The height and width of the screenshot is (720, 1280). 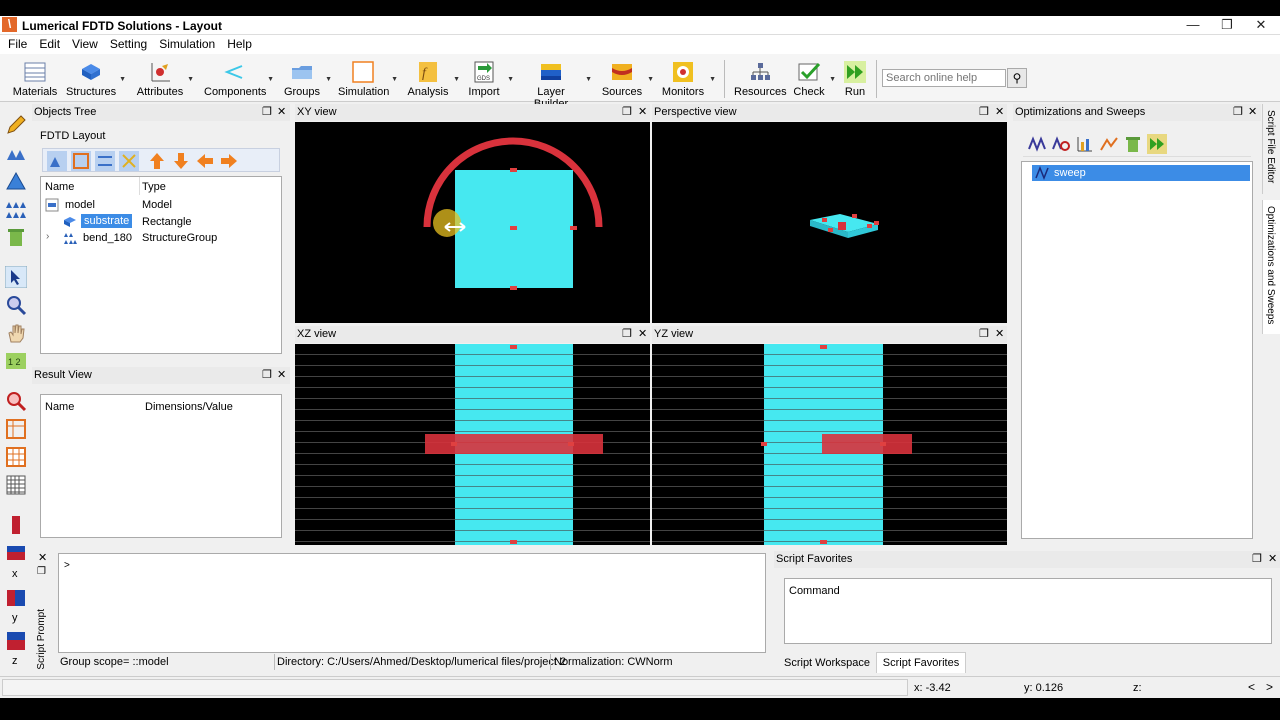 I want to click on run-button: Run, so click(x=855, y=80).